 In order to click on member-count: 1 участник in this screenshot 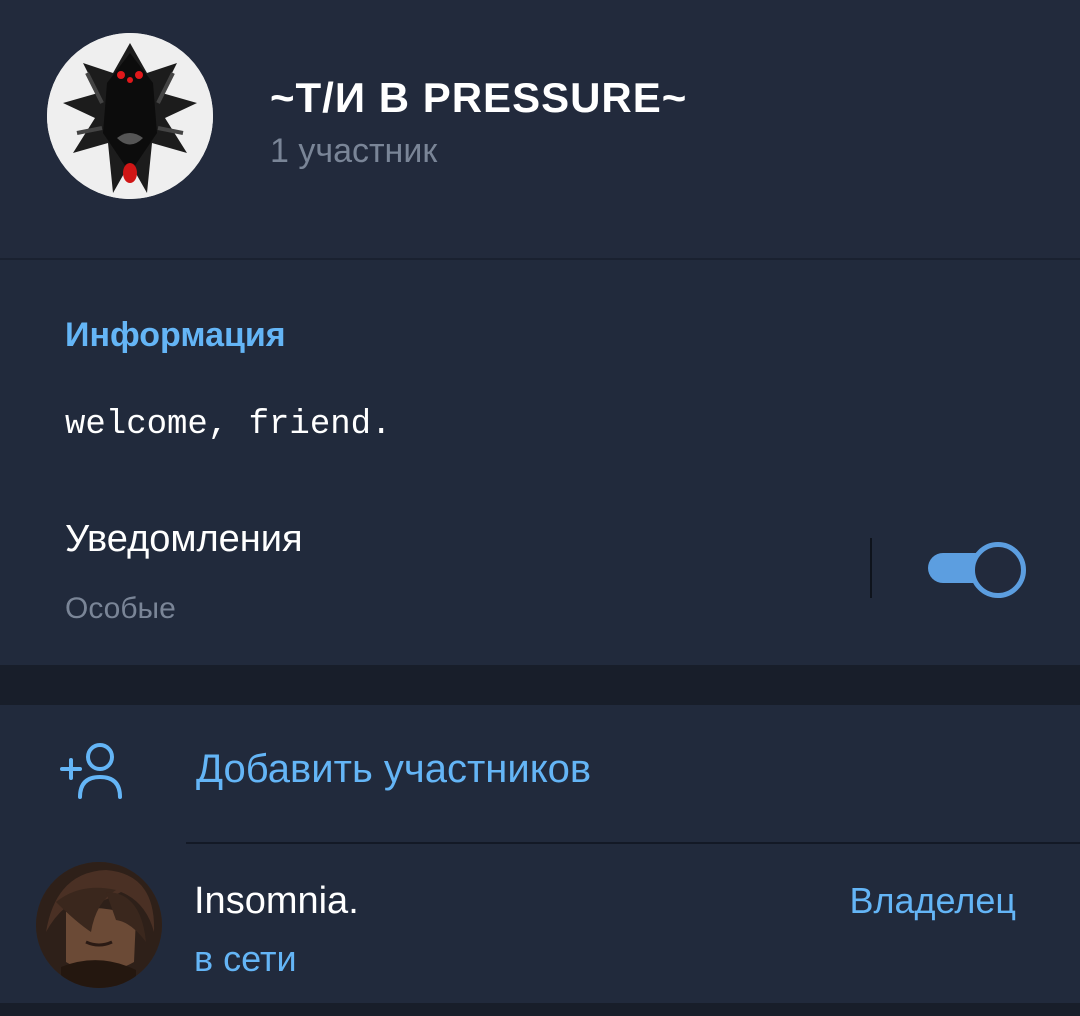, I will do `click(354, 151)`.